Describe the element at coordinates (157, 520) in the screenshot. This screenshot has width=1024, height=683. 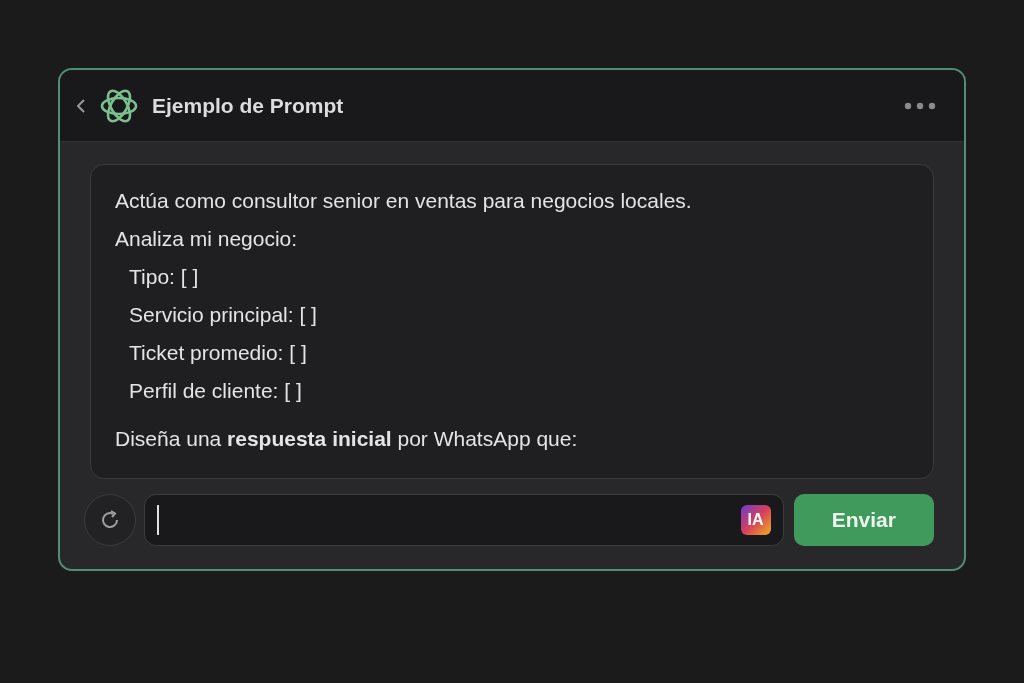
I see `text-cursor` at that location.